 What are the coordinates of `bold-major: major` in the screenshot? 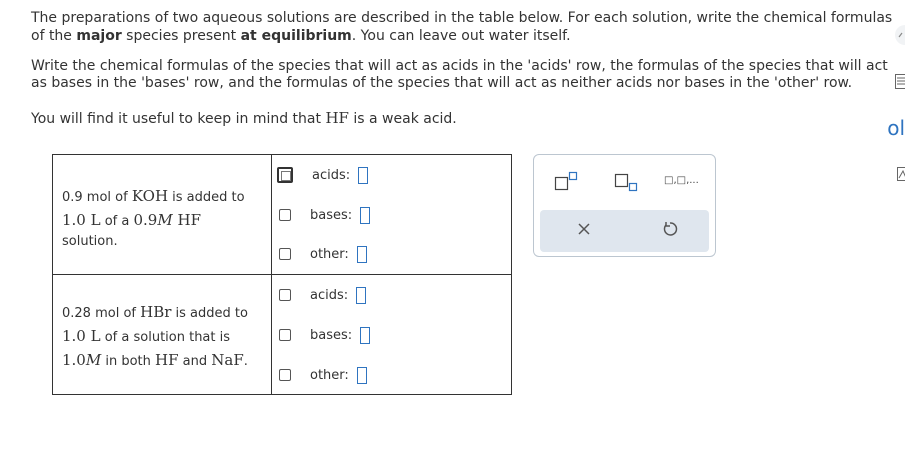 It's located at (99, 36).